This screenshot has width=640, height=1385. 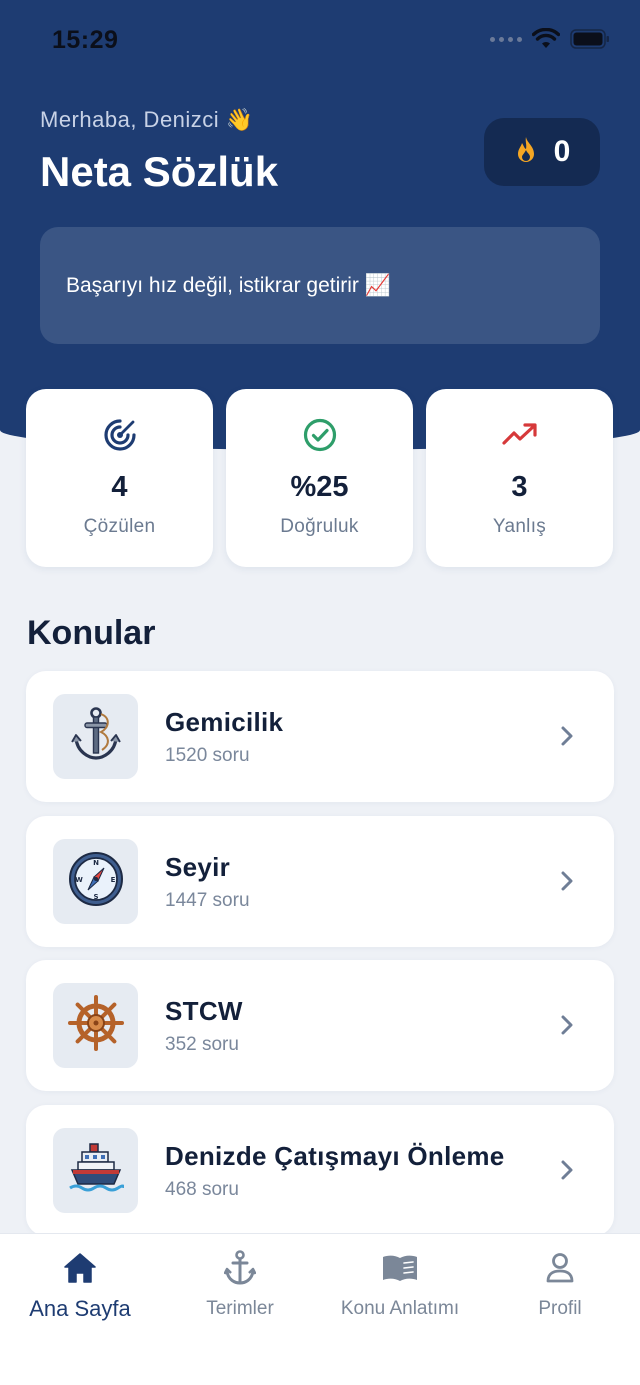 What do you see at coordinates (320, 285) in the screenshot?
I see `motto-banner: Başarıyı hız değil, istikrar getirir 📈` at bounding box center [320, 285].